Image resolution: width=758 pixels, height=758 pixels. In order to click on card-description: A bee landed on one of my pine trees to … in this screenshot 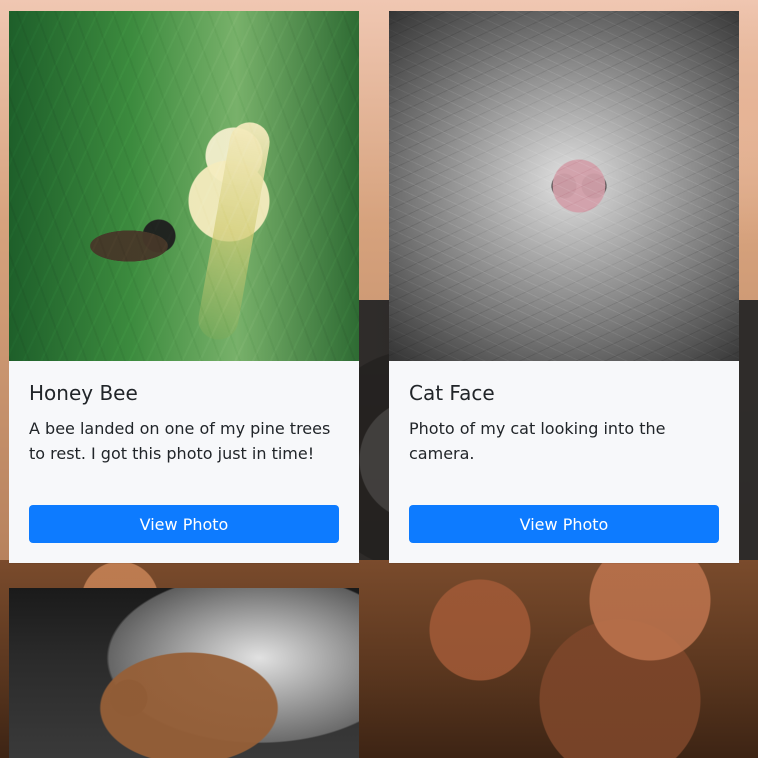, I will do `click(180, 441)`.